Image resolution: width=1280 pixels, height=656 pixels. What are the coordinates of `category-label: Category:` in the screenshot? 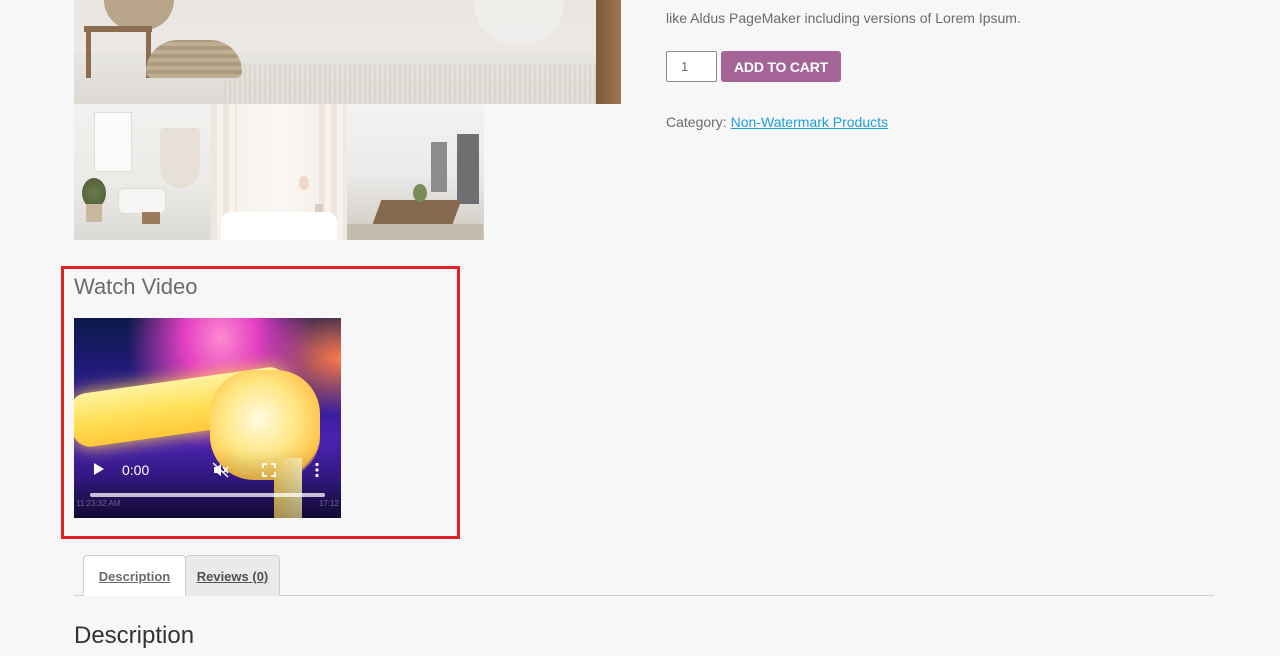 It's located at (696, 122).